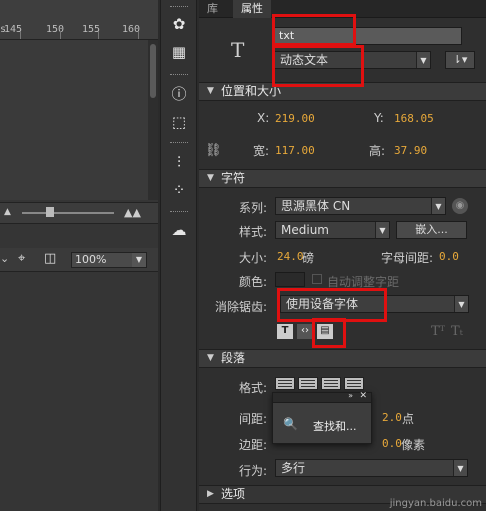  I want to click on behavior-select: 多行 ▼, so click(371, 468).